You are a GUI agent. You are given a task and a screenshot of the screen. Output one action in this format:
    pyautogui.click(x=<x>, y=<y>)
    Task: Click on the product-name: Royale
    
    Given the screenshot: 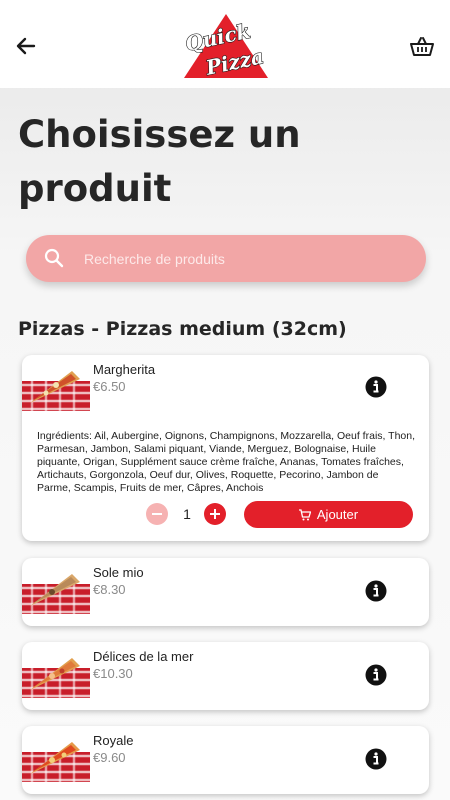 What is the action you would take?
    pyautogui.click(x=113, y=740)
    